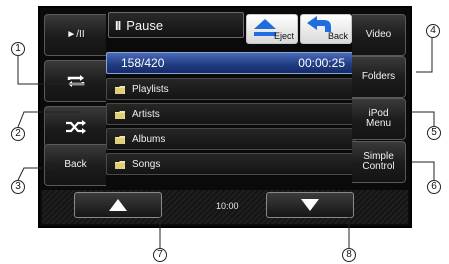  I want to click on callout-2: 2, so click(18, 134).